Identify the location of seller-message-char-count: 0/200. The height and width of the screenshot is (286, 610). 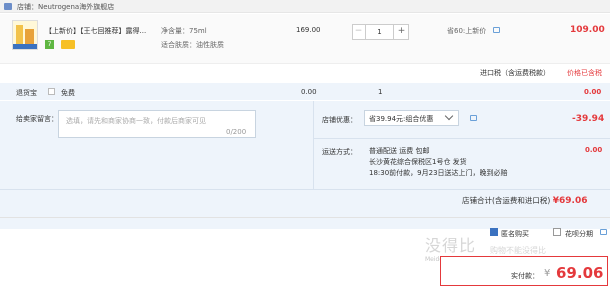
(236, 132).